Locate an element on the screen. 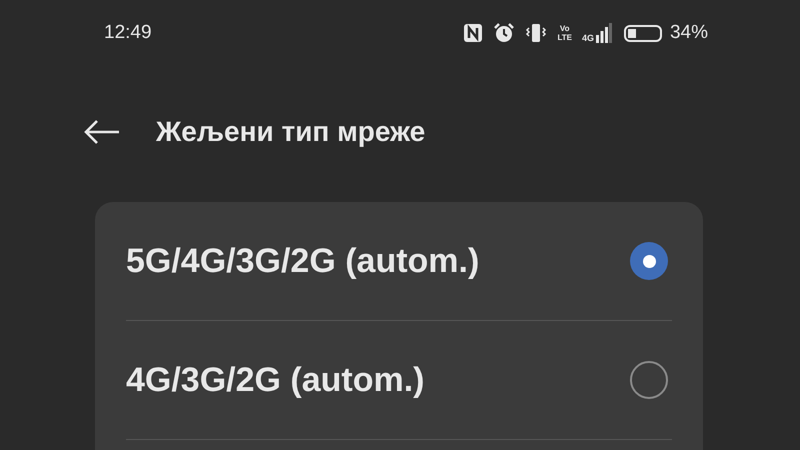 The height and width of the screenshot is (450, 800). alarm-clock-icon is located at coordinates (504, 33).